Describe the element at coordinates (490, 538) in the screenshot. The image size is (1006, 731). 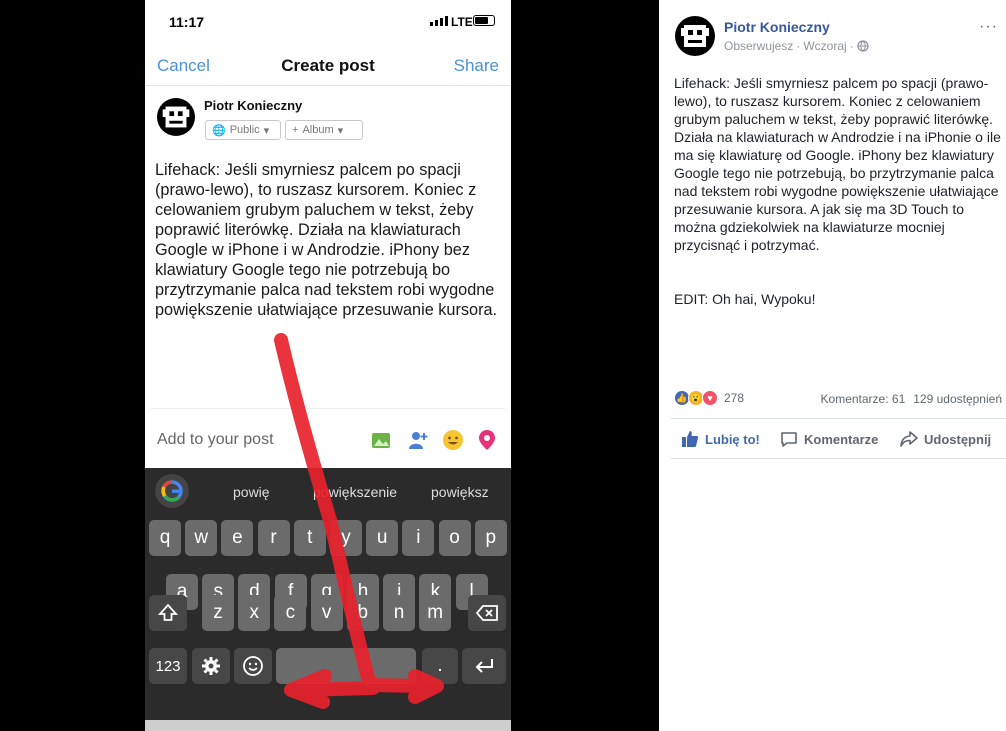
I see `key-p: p` at that location.